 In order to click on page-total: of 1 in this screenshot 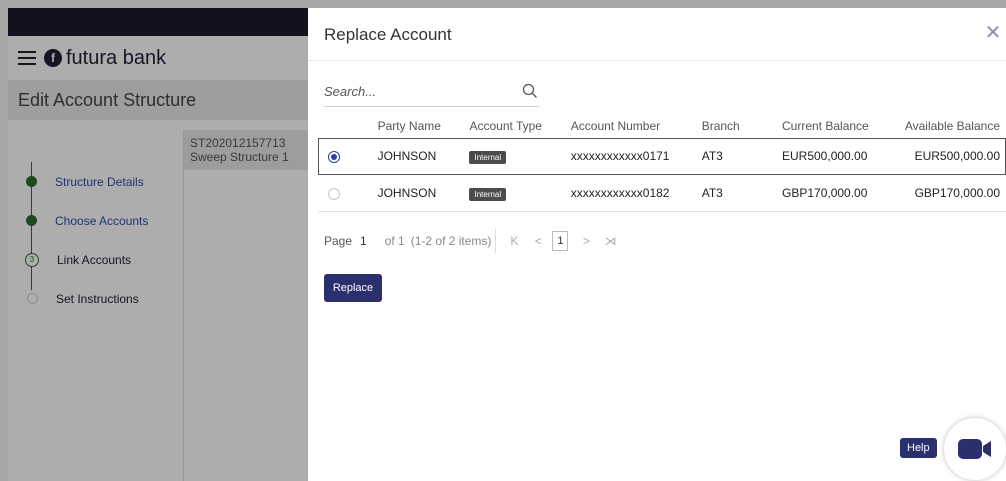, I will do `click(394, 241)`.